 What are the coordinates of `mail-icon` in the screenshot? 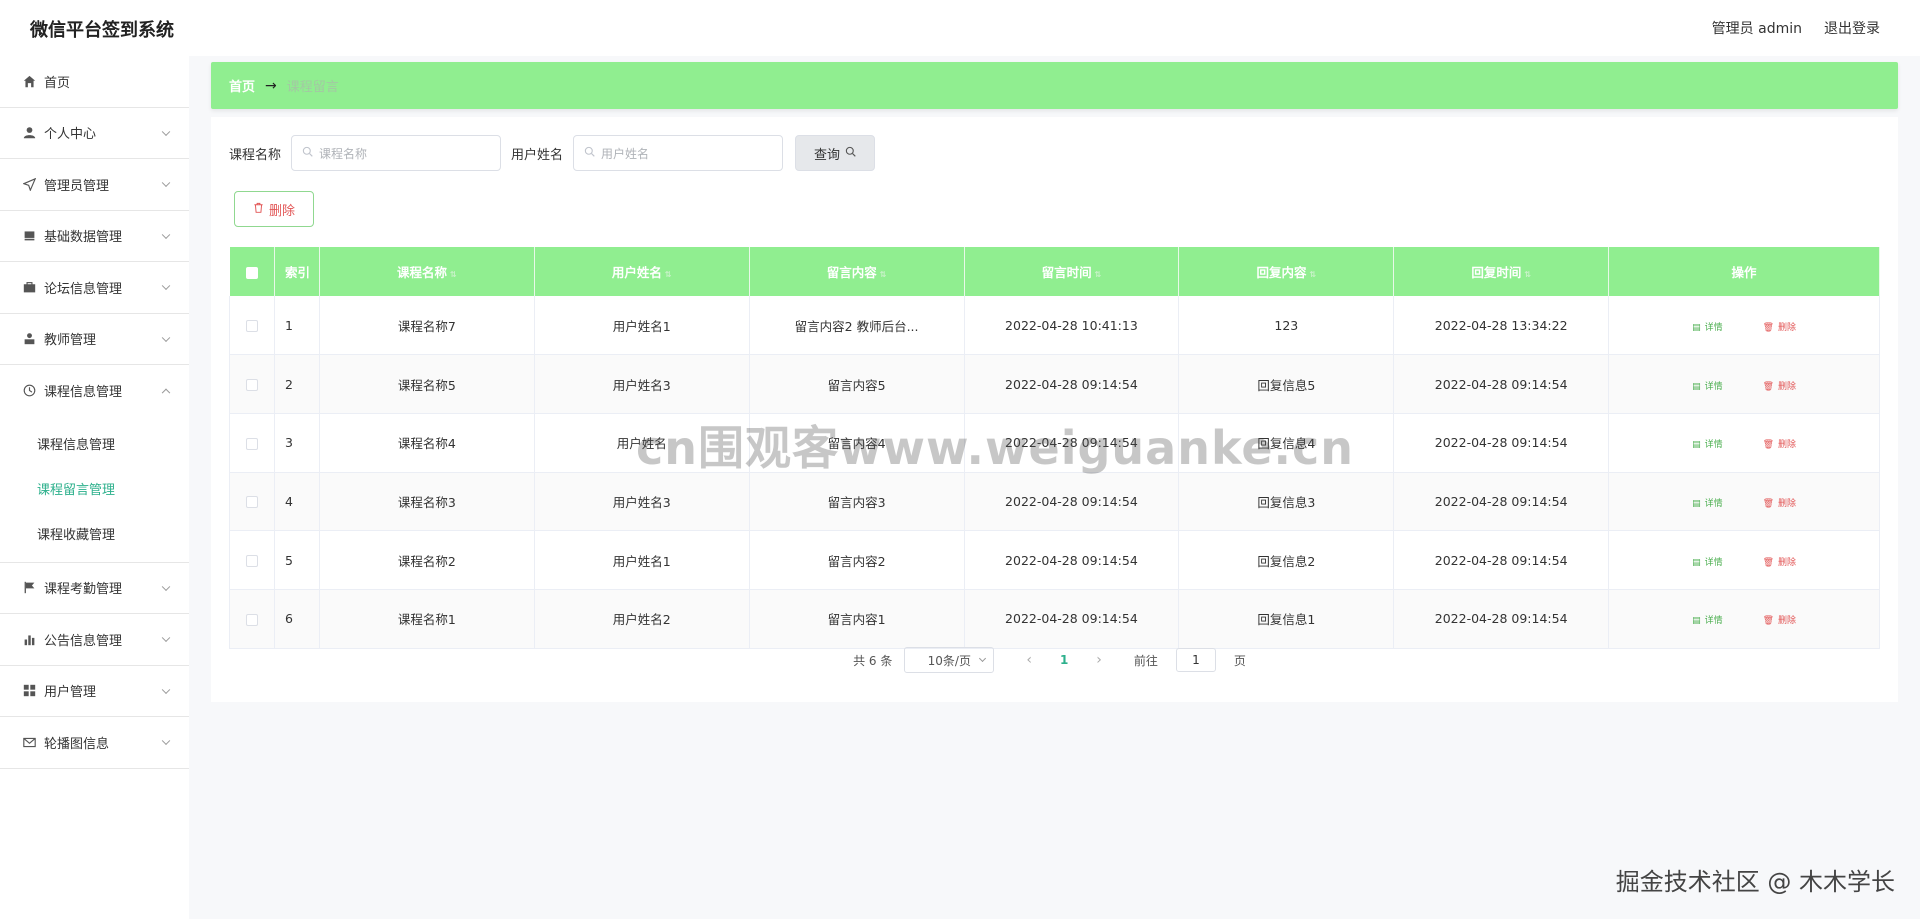 It's located at (29, 742).